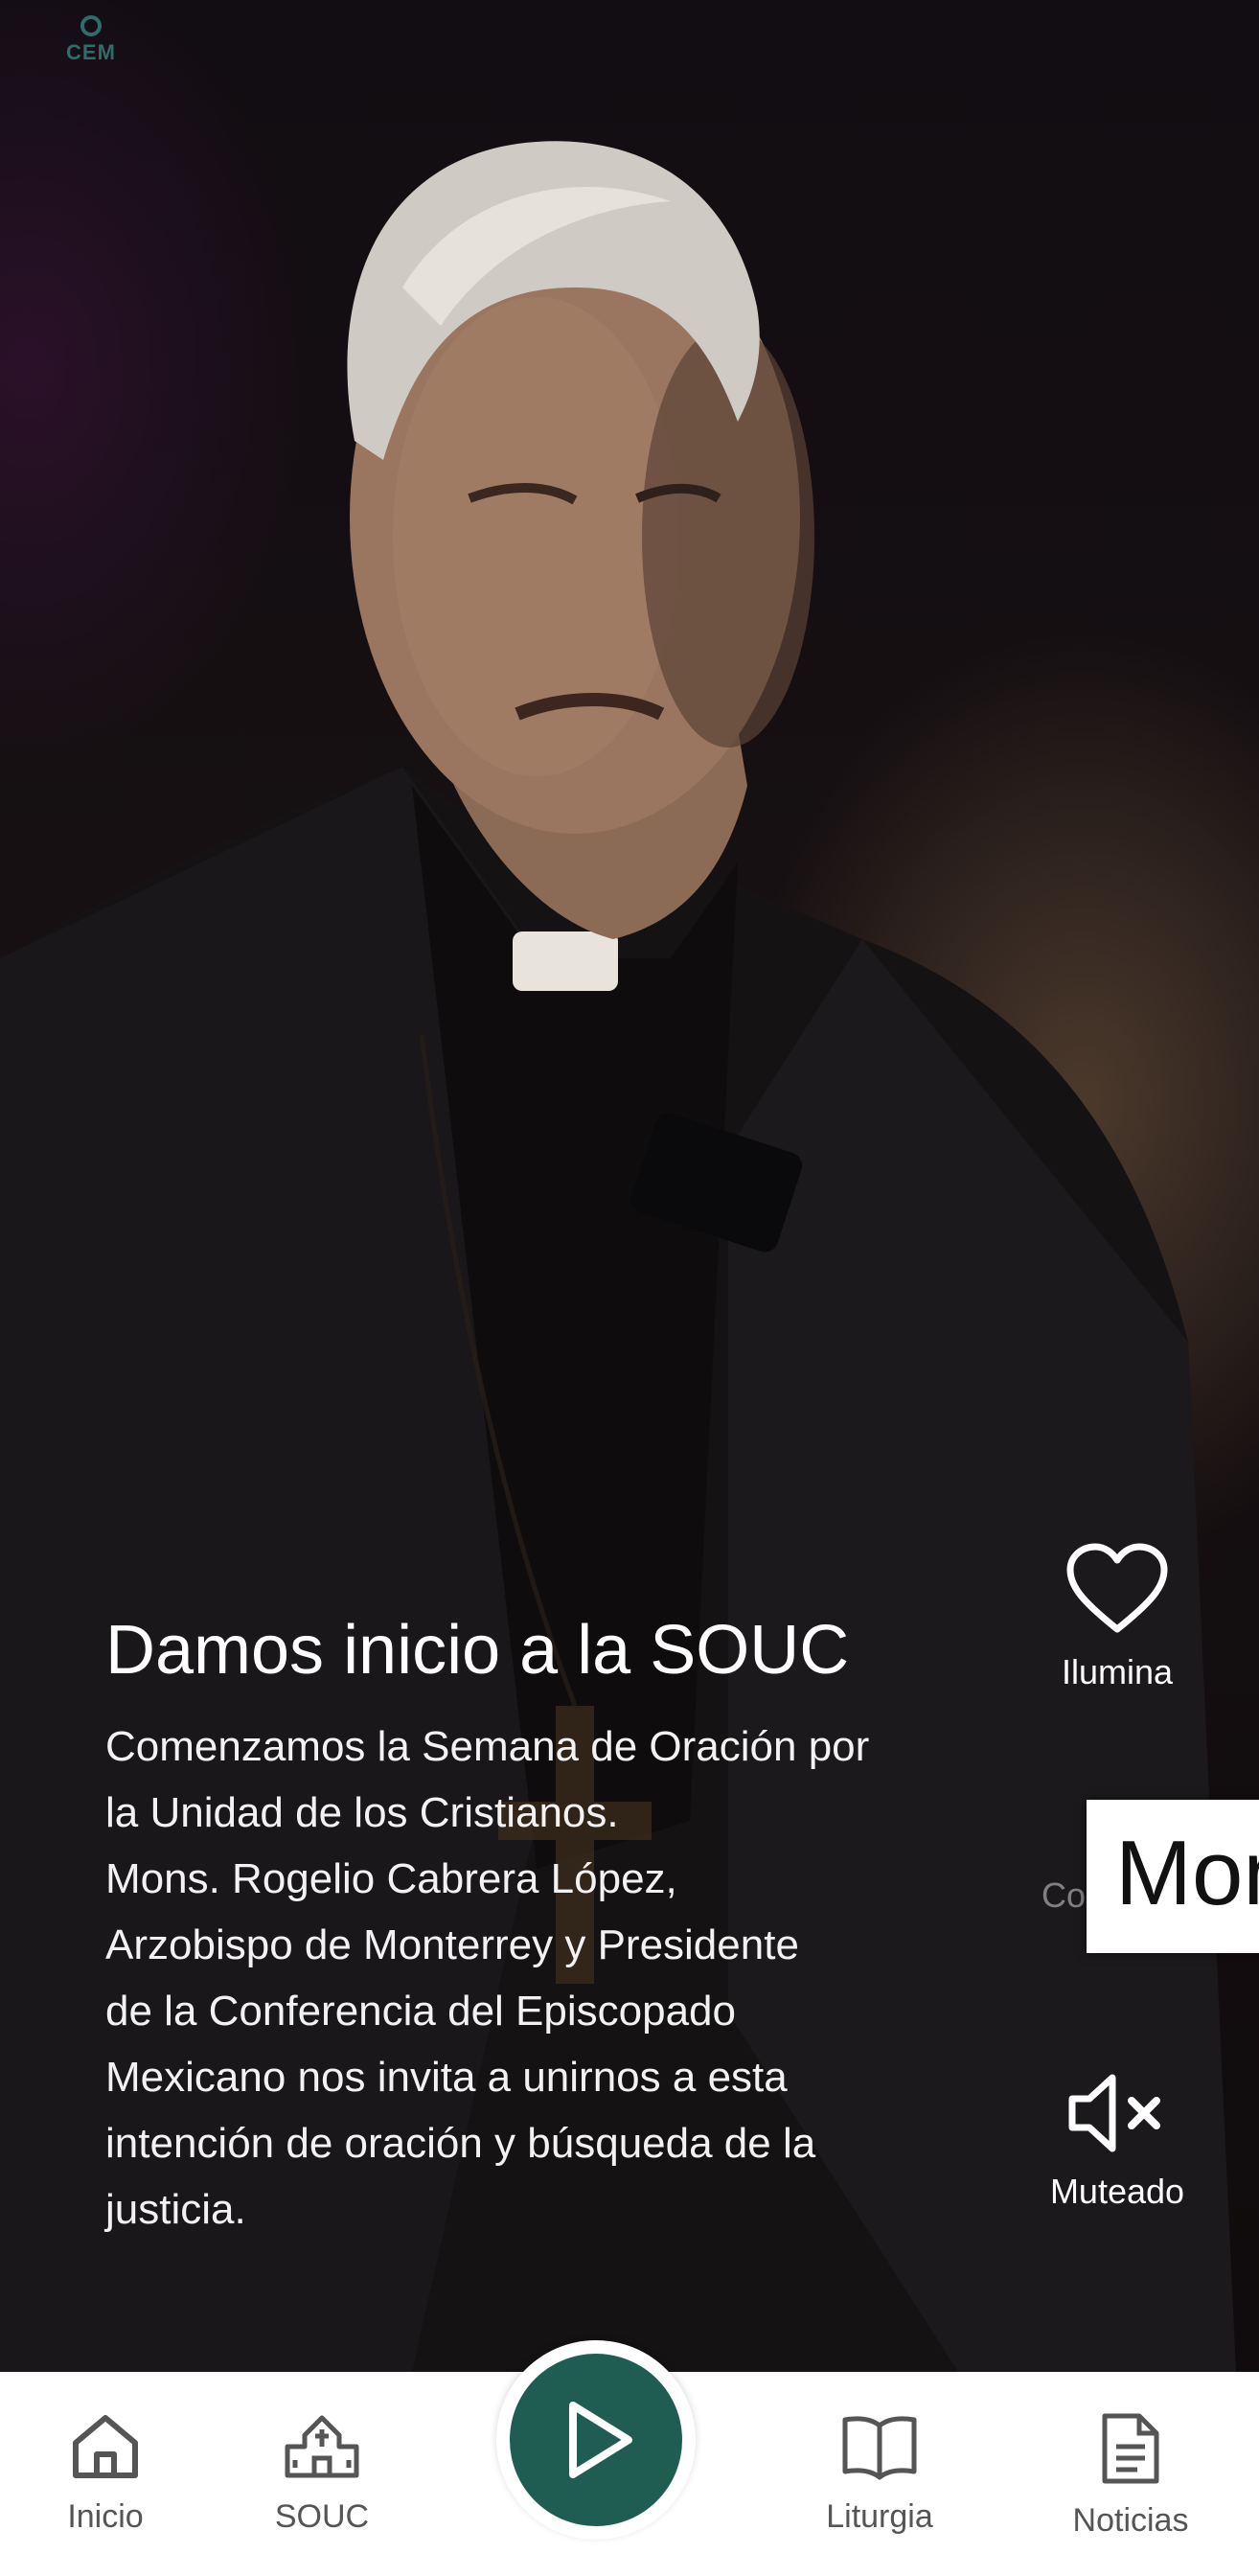 This screenshot has width=1259, height=2576. I want to click on like-button: Ilumina, so click(1117, 1617).